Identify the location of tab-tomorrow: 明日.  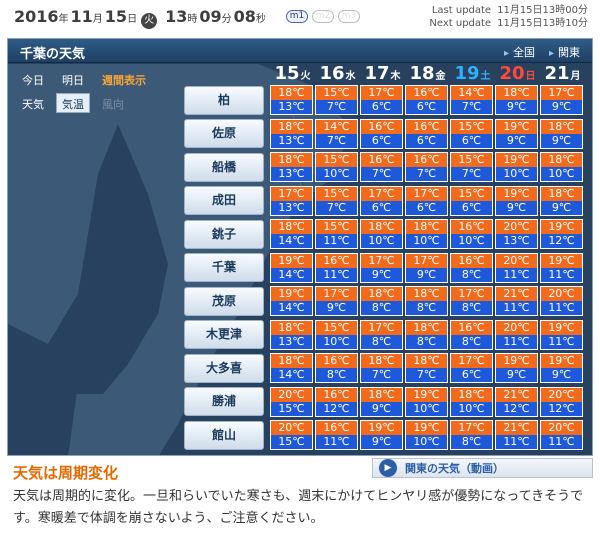
(73, 79).